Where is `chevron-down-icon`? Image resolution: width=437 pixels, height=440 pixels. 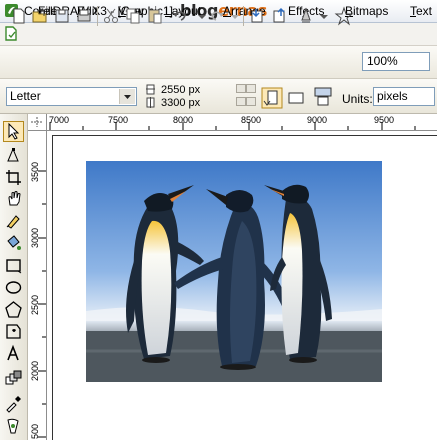 chevron-down-icon is located at coordinates (127, 96).